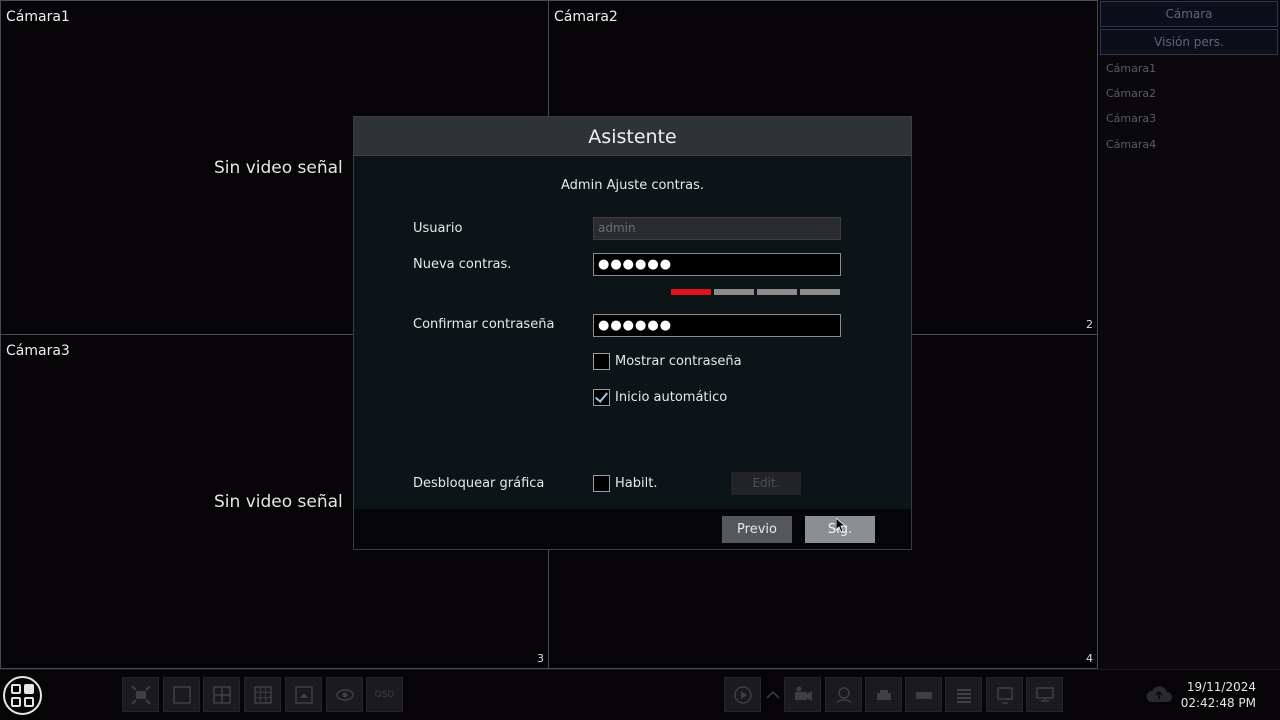 The width and height of the screenshot is (1280, 720). Describe the element at coordinates (843, 694) in the screenshot. I see `face-icon` at that location.